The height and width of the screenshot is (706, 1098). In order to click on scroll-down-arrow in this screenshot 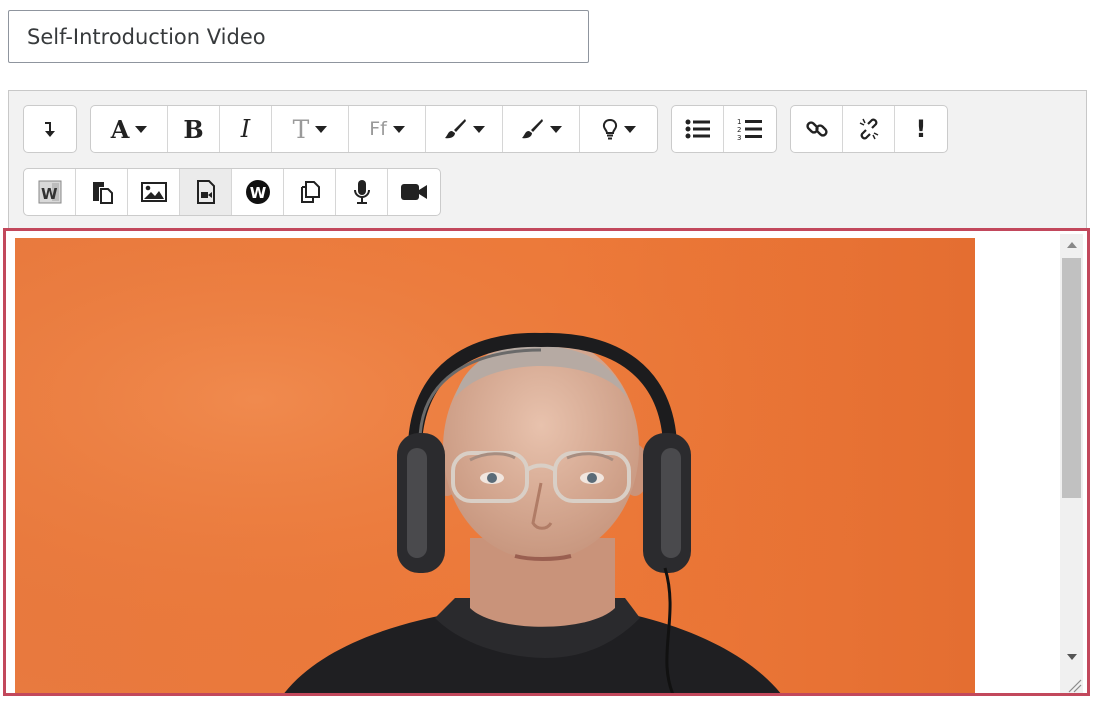, I will do `click(1071, 657)`.